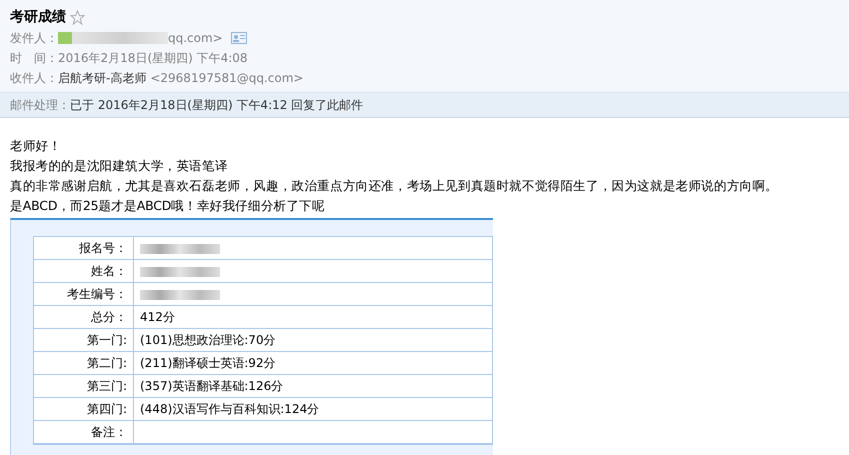 The width and height of the screenshot is (849, 455). Describe the element at coordinates (36, 146) in the screenshot. I see `message-line: 老师好！` at that location.